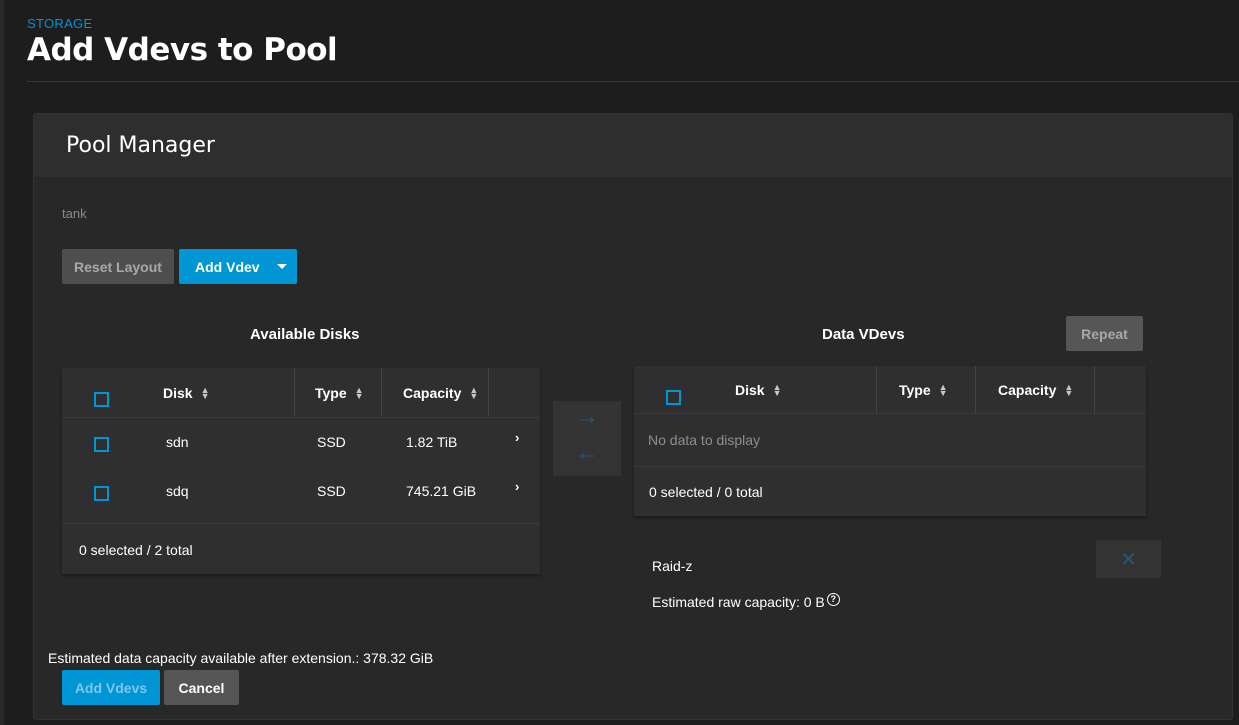  I want to click on caret-down-icon, so click(282, 266).